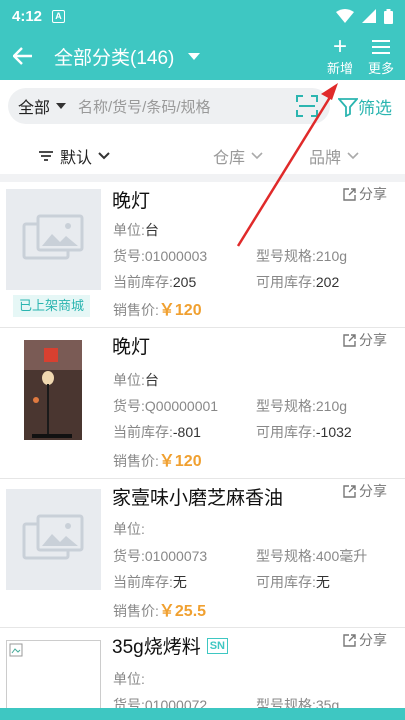 Image resolution: width=405 pixels, height=720 pixels. What do you see at coordinates (198, 498) in the screenshot?
I see `product-name: 家壹味小磨芝麻香油` at bounding box center [198, 498].